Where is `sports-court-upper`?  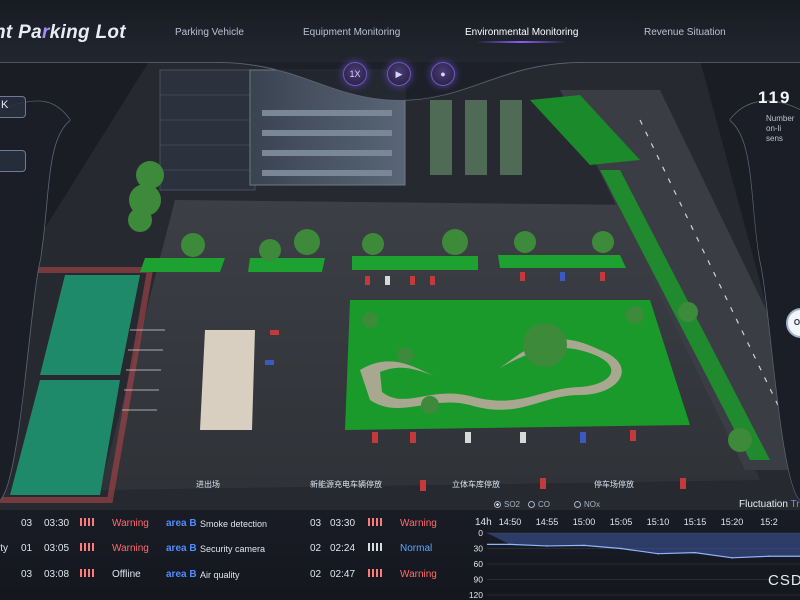 sports-court-upper is located at coordinates (90, 325).